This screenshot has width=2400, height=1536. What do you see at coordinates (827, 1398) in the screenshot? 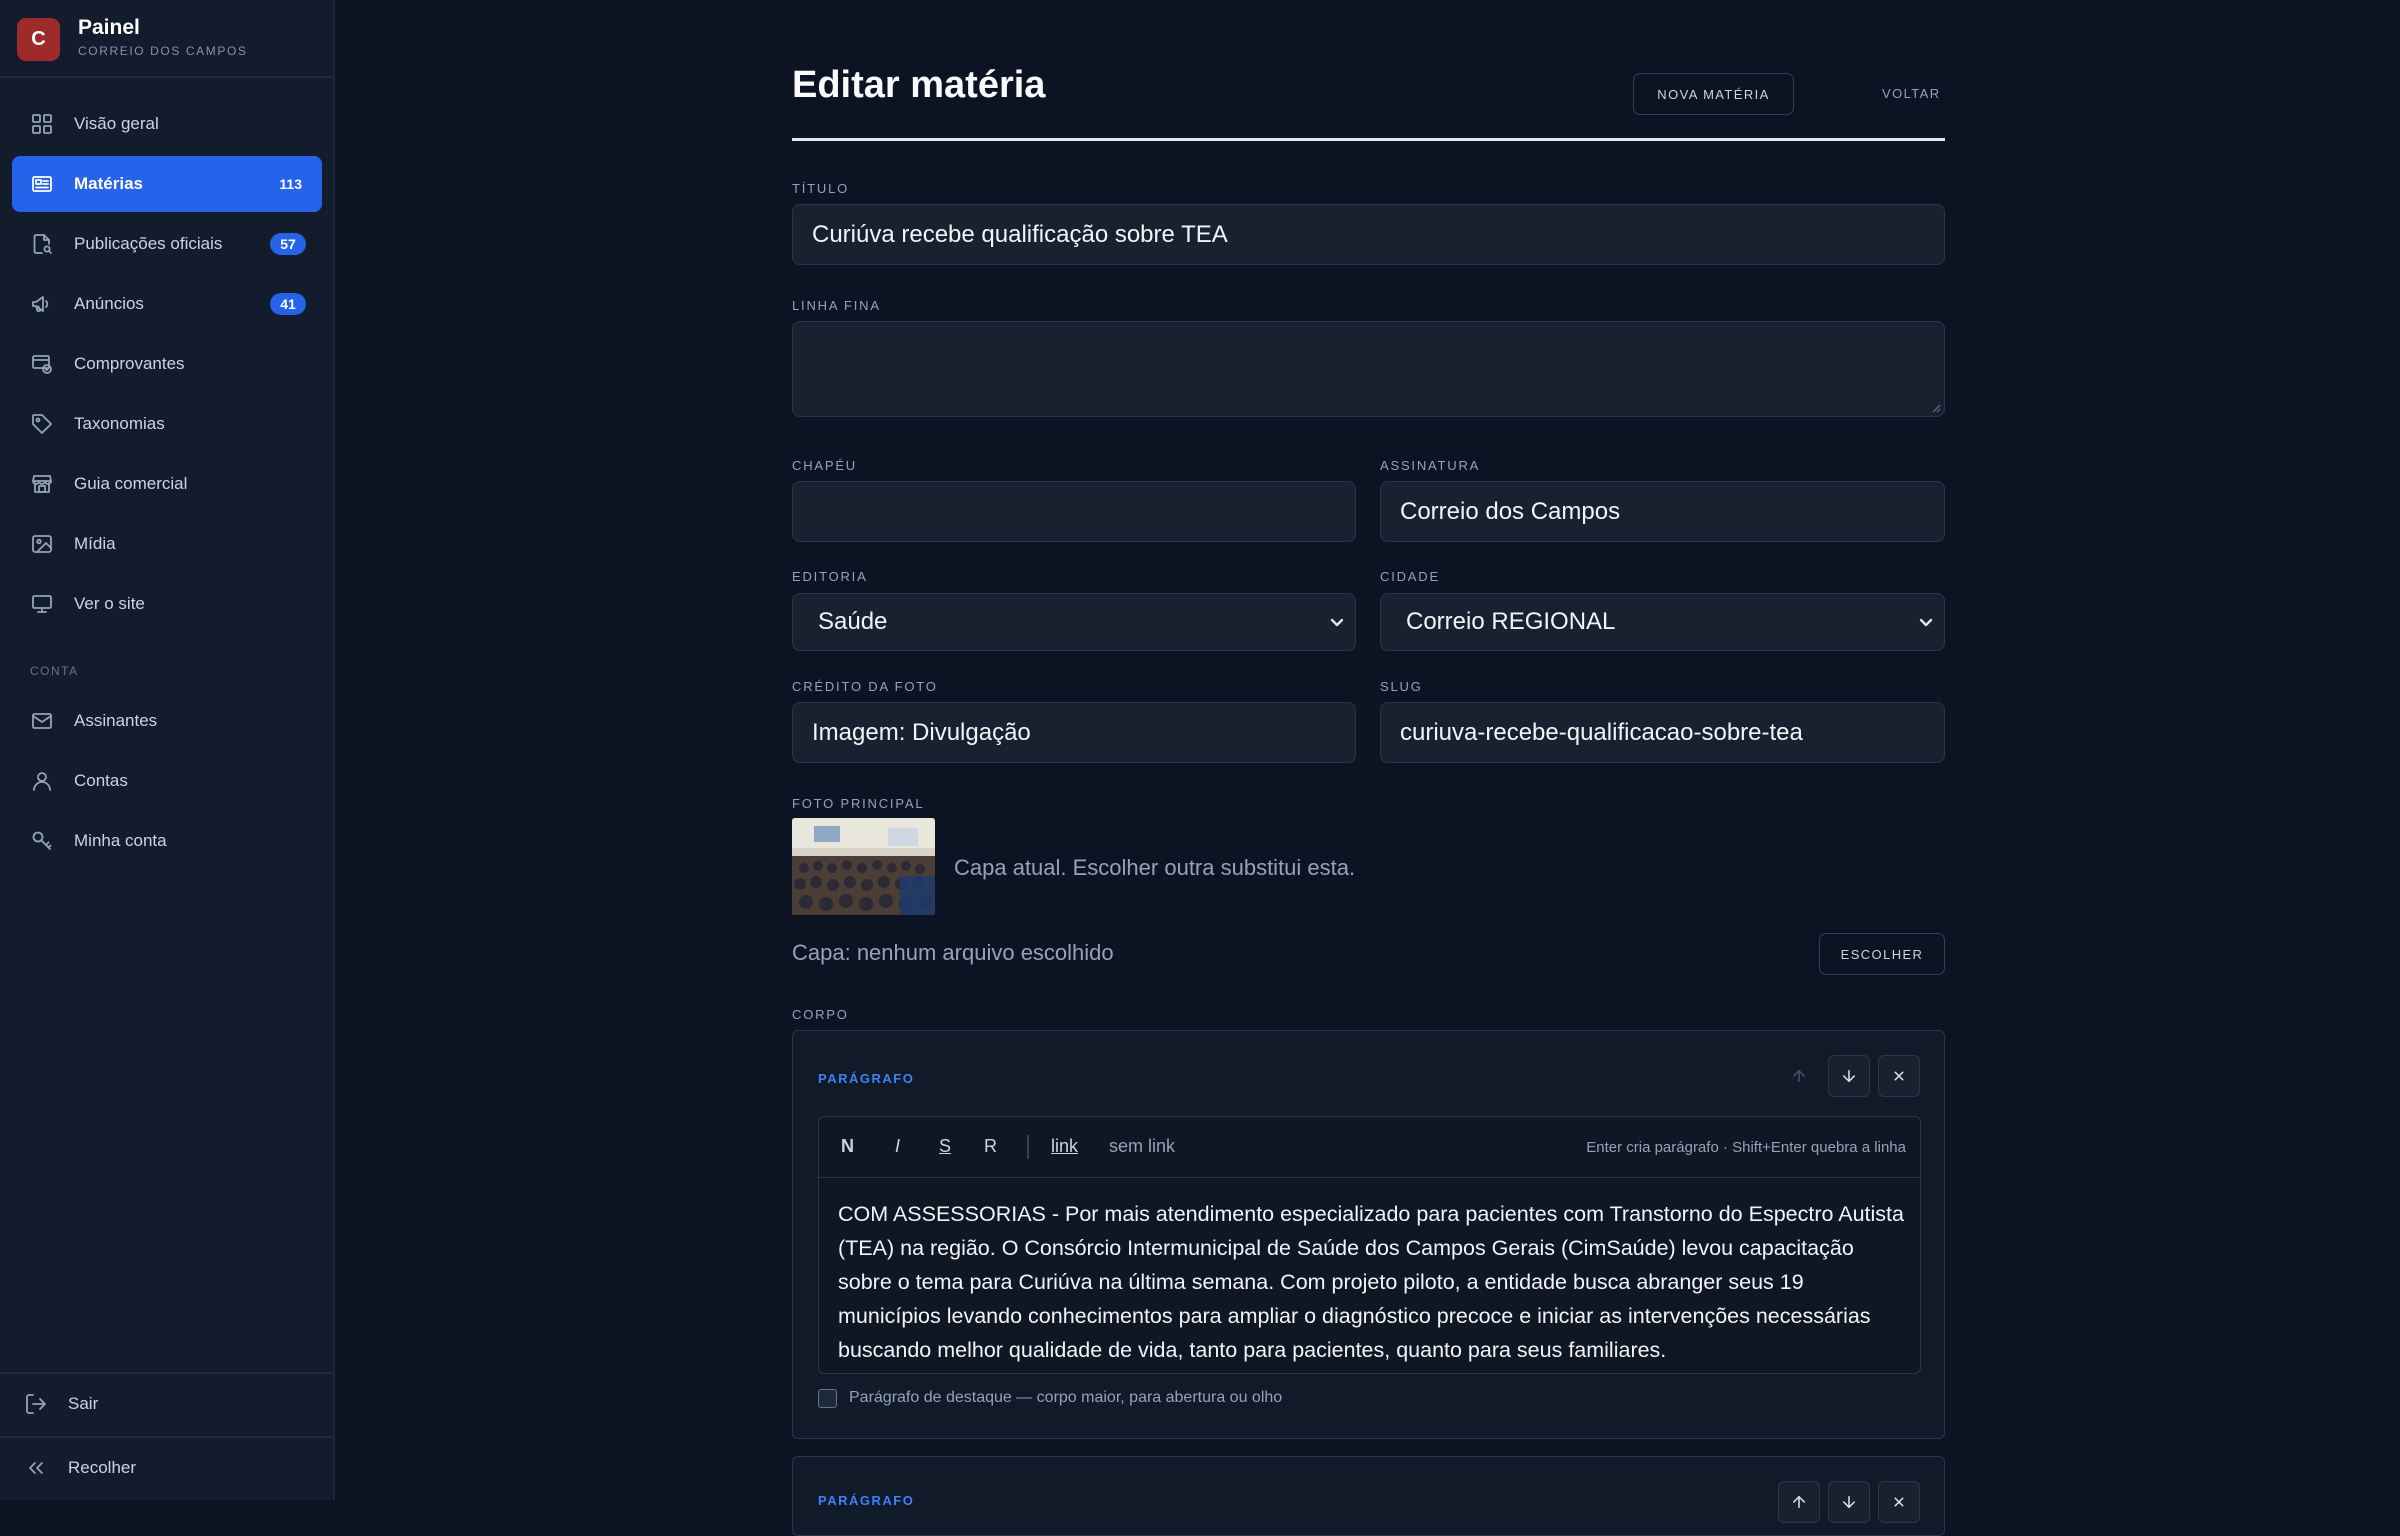
I see `highlight-checkbox` at bounding box center [827, 1398].